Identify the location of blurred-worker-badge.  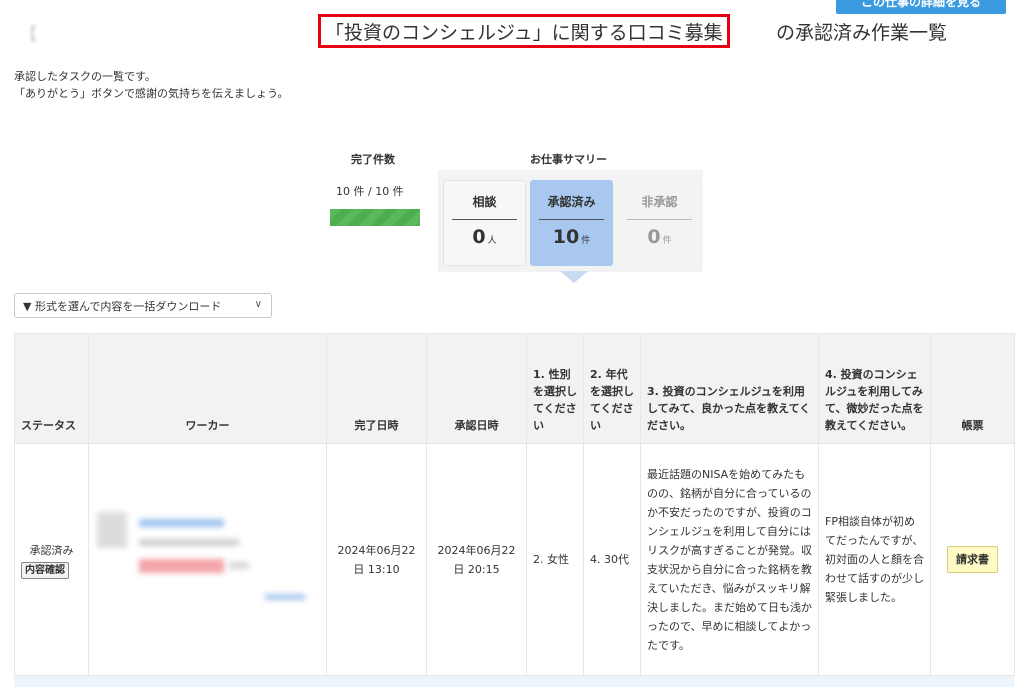
(181, 566).